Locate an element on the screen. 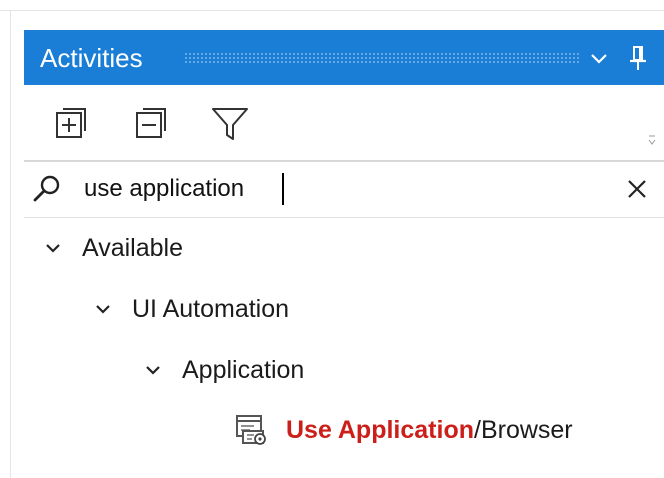  activity-use-application-browser: Use Application/Browser is located at coordinates (403, 430).